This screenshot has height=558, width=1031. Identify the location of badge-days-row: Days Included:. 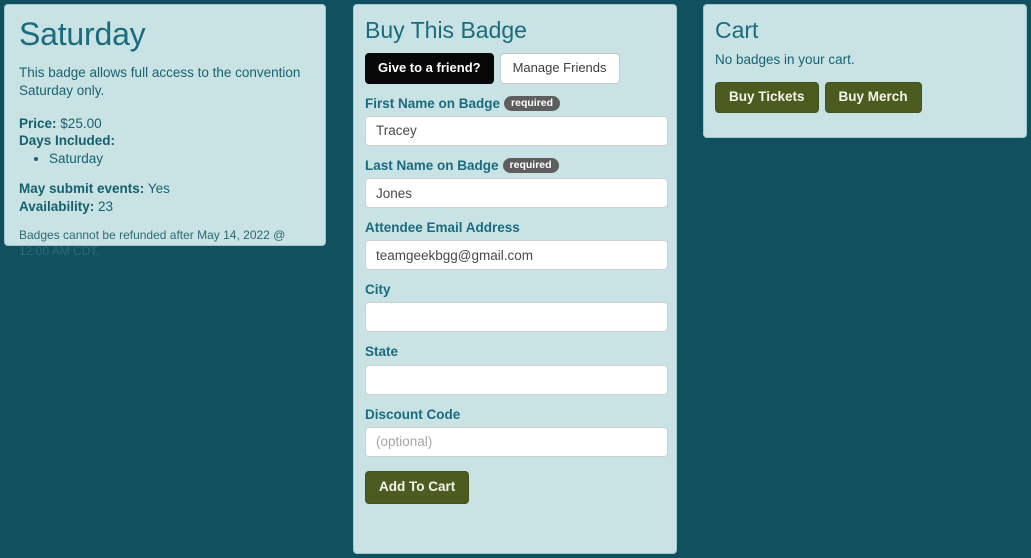
(165, 141).